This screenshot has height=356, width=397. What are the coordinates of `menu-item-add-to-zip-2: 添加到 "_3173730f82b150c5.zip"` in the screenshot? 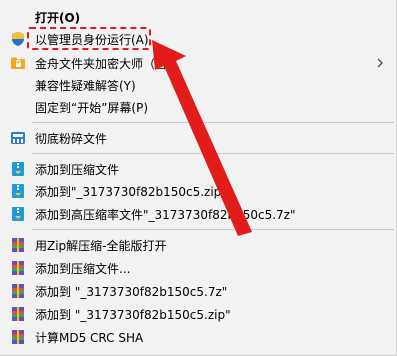 It's located at (198, 314).